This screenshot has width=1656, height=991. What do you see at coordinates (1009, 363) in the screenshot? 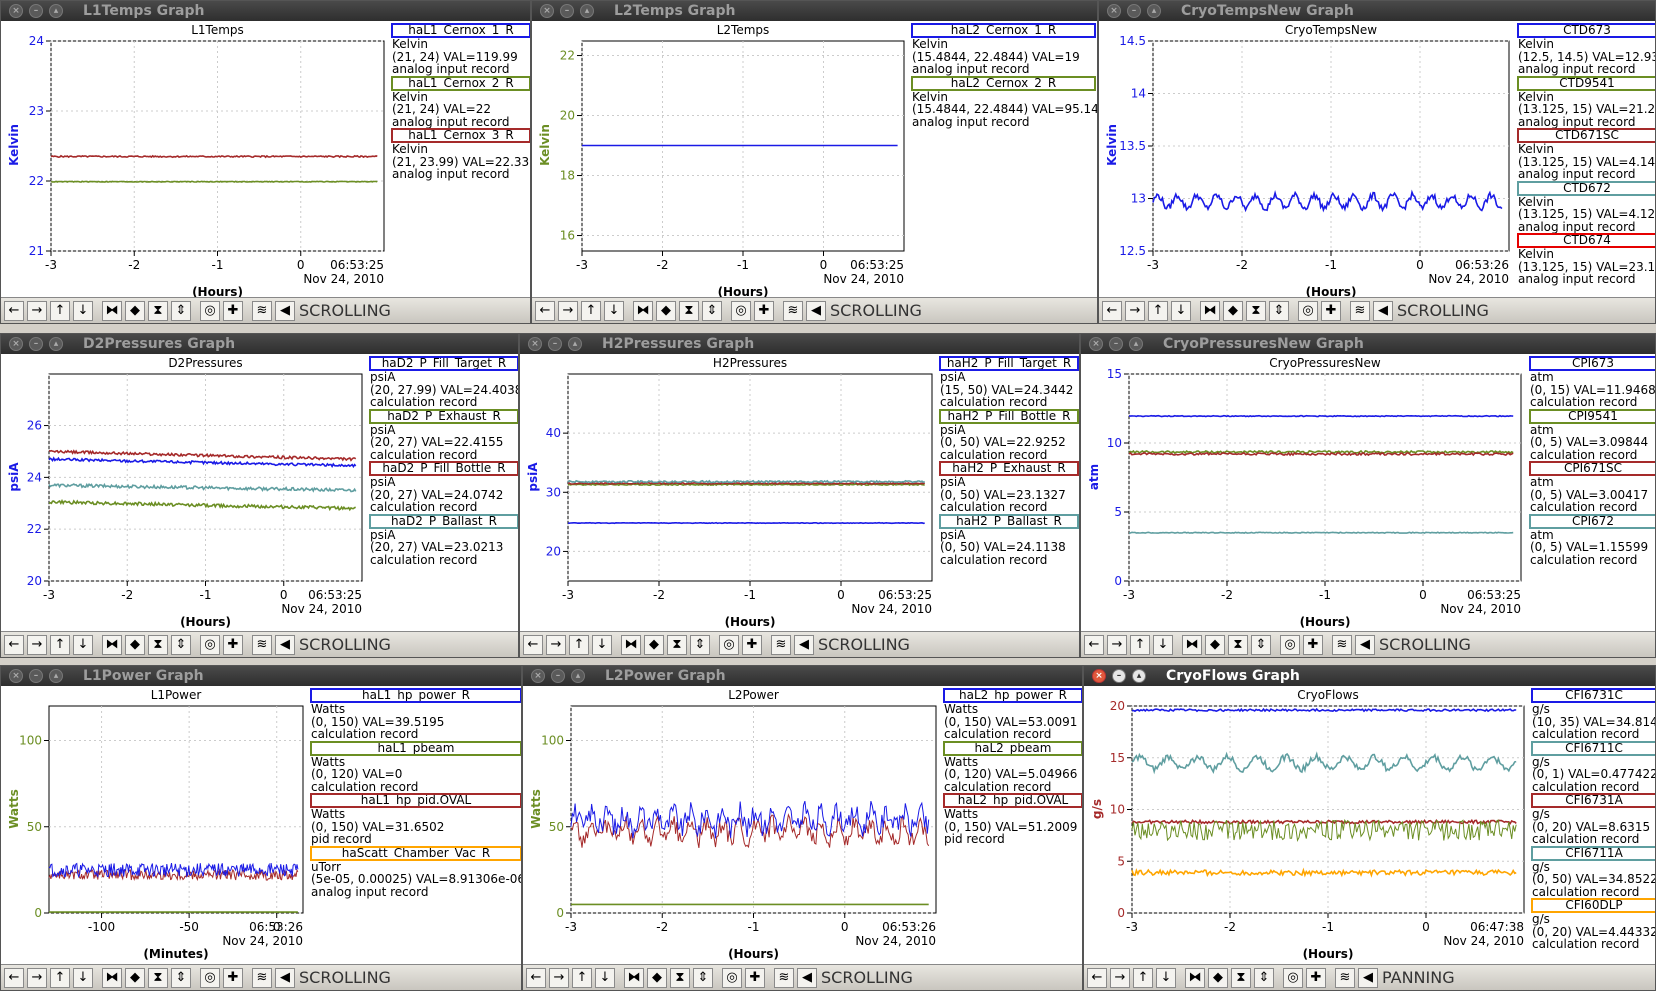
I see `legend-pv-name: haH2_P_Fill_Target_R` at bounding box center [1009, 363].